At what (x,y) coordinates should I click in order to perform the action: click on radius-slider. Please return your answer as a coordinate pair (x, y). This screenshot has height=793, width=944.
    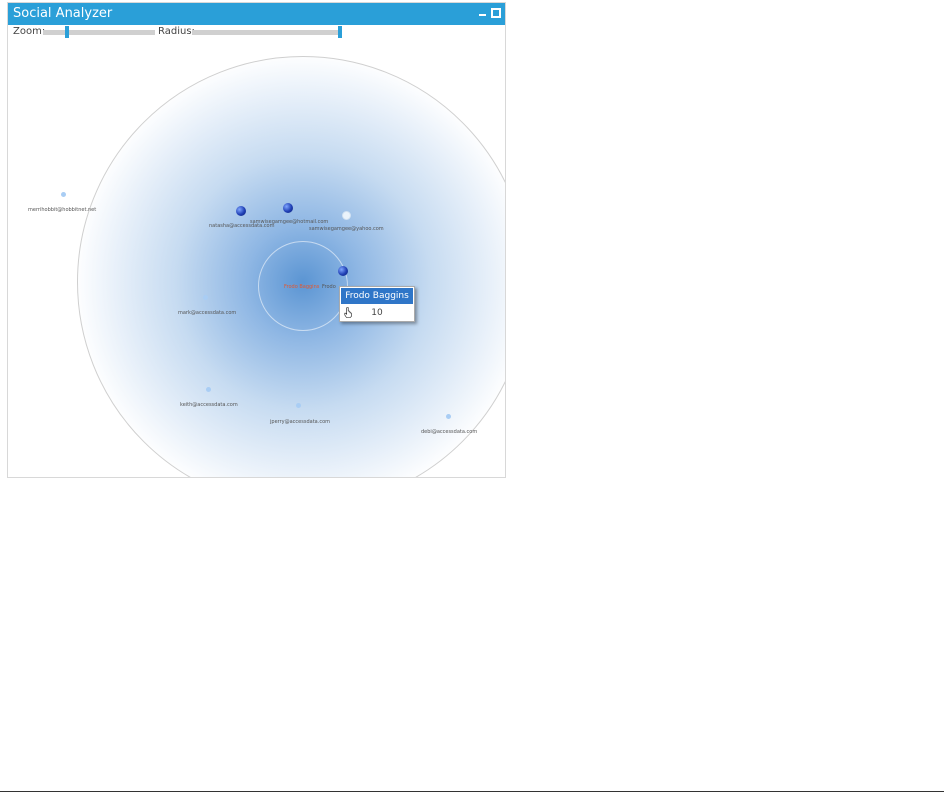
    Looking at the image, I should click on (267, 32).